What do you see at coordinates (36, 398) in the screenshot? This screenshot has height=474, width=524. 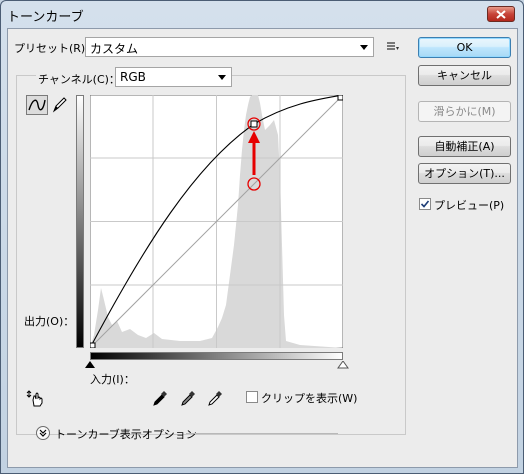 I see `hand-adjust-icon` at bounding box center [36, 398].